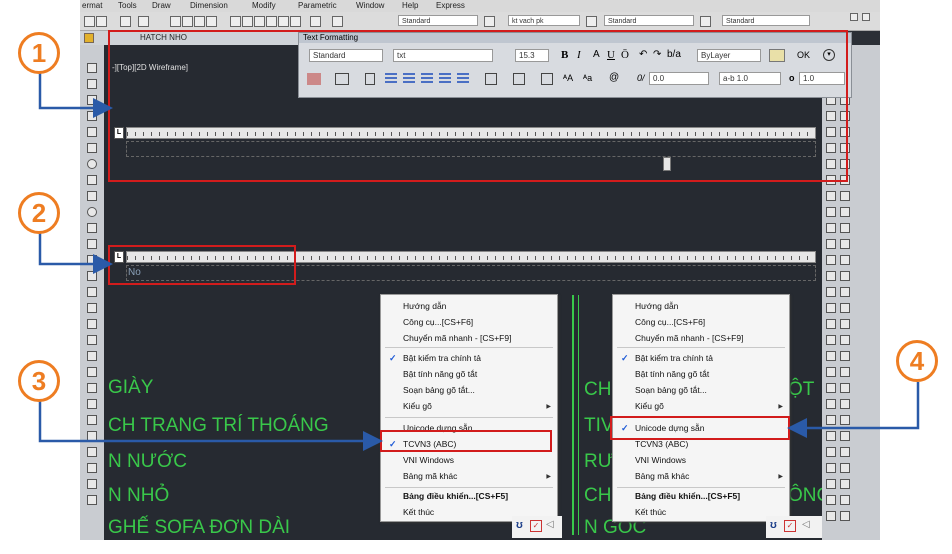  What do you see at coordinates (39, 213) in the screenshot?
I see `callout-badge-2: 2` at bounding box center [39, 213].